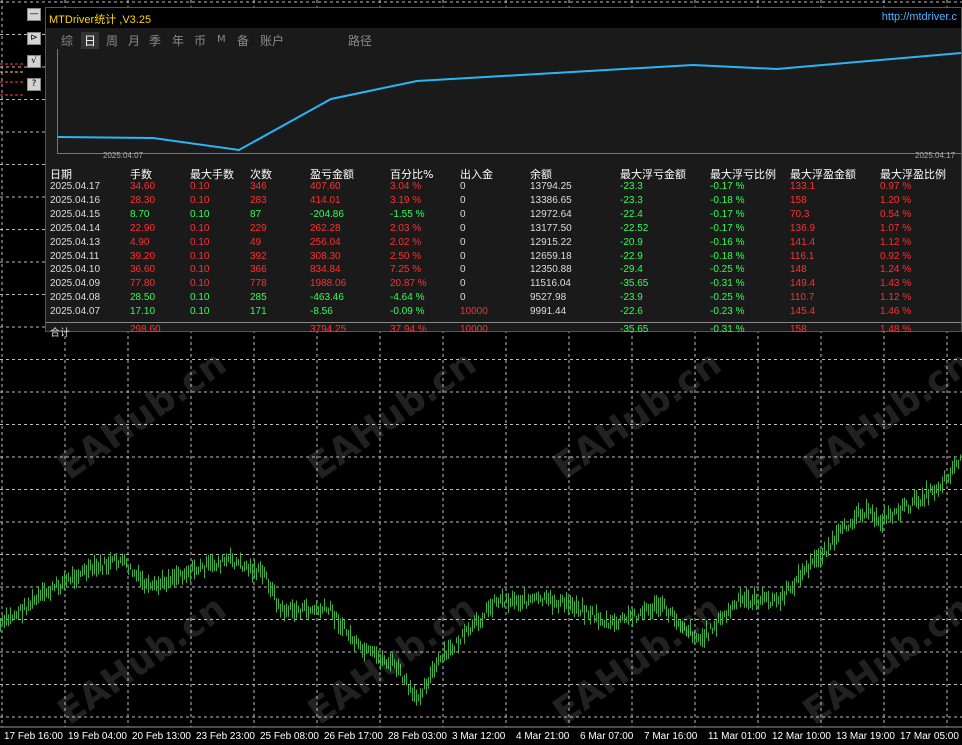 The image size is (962, 745). I want to click on cell-col-0: 2025.04.17, so click(75, 186).